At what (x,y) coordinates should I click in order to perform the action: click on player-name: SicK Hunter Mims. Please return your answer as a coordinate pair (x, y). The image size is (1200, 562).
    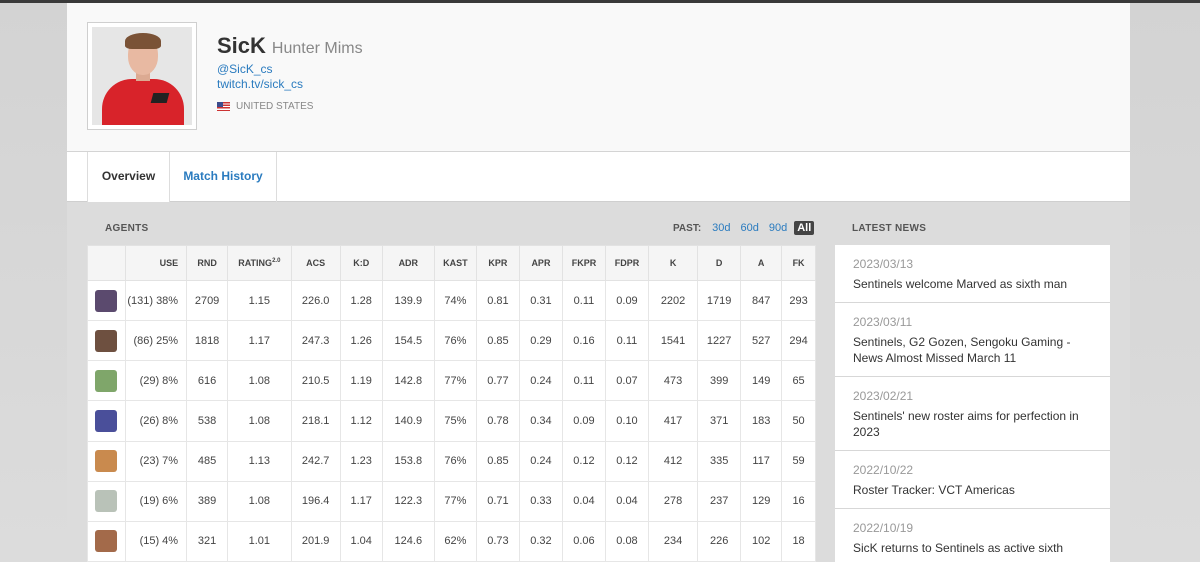
    Looking at the image, I should click on (290, 46).